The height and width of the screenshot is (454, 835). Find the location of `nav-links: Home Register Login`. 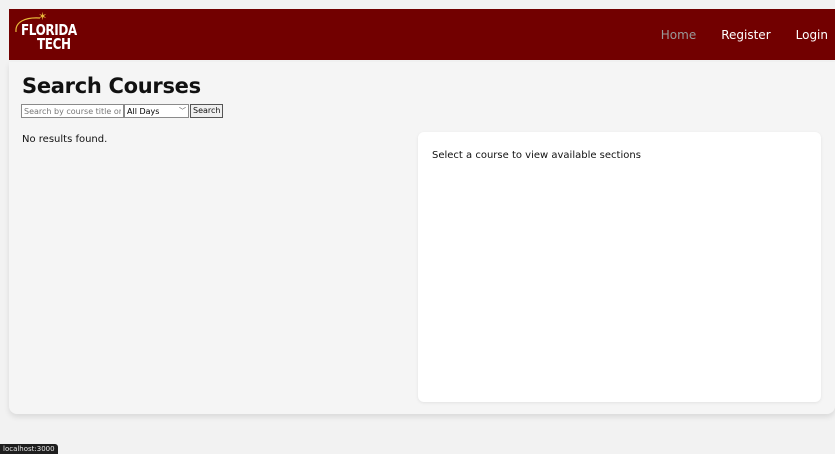

nav-links: Home Register Login is located at coordinates (748, 34).